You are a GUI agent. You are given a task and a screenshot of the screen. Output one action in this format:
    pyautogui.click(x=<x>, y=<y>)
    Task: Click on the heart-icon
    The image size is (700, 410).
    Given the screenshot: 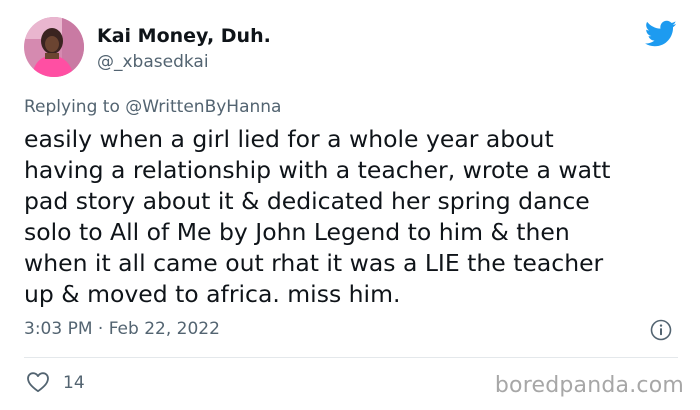 What is the action you would take?
    pyautogui.click(x=38, y=382)
    